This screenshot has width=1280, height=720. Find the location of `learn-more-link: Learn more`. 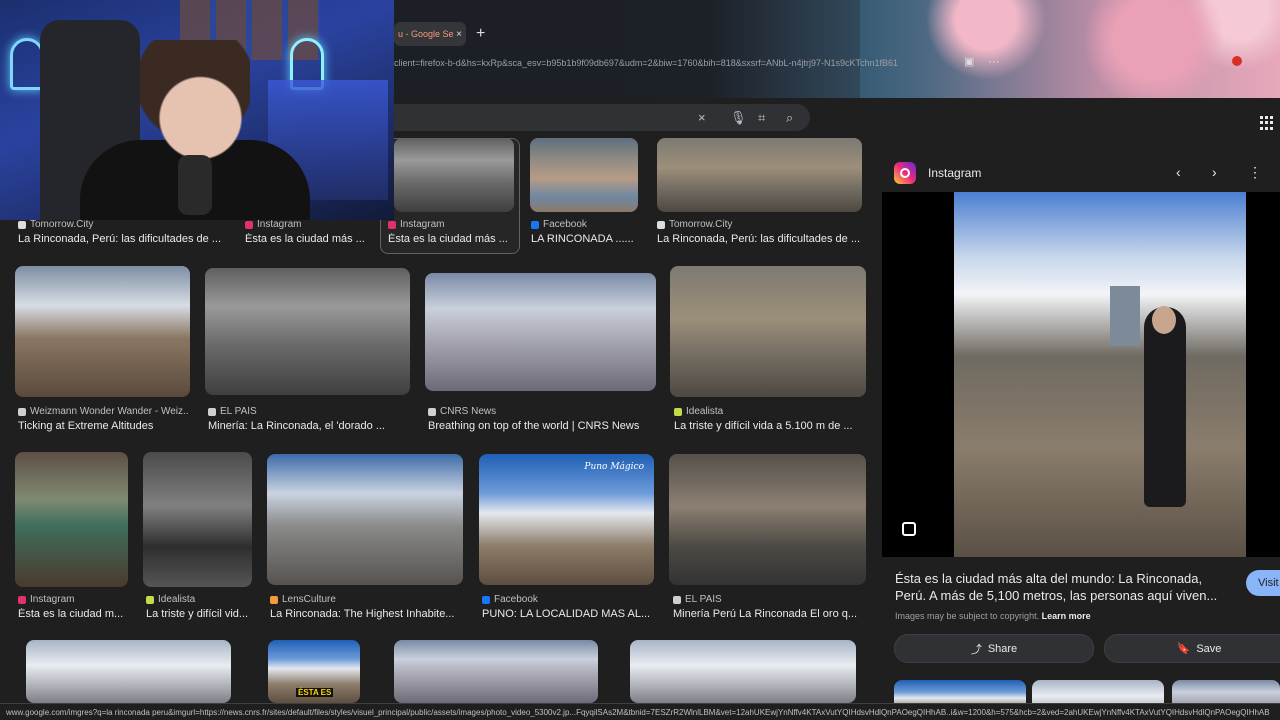

learn-more-link: Learn more is located at coordinates (1066, 616).